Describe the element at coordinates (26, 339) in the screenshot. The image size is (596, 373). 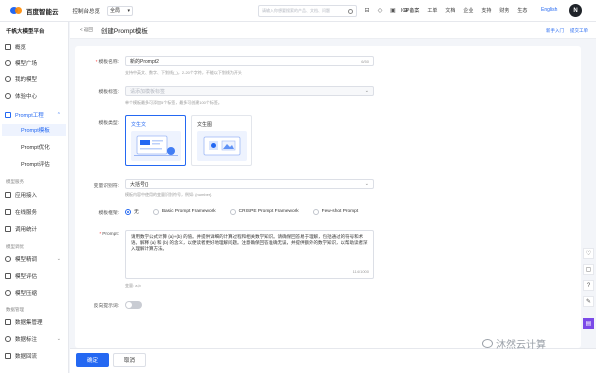
I see `sidebar-item-label: 数据标注` at that location.